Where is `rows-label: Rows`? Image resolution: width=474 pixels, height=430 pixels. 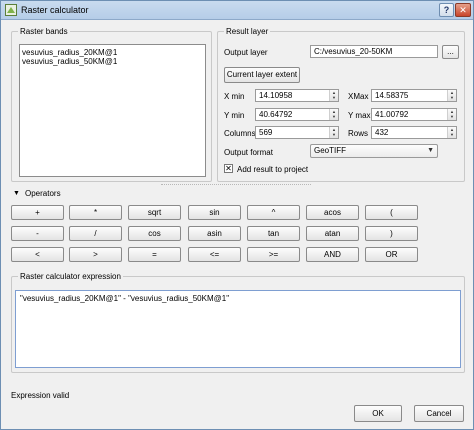 rows-label: Rows is located at coordinates (358, 133).